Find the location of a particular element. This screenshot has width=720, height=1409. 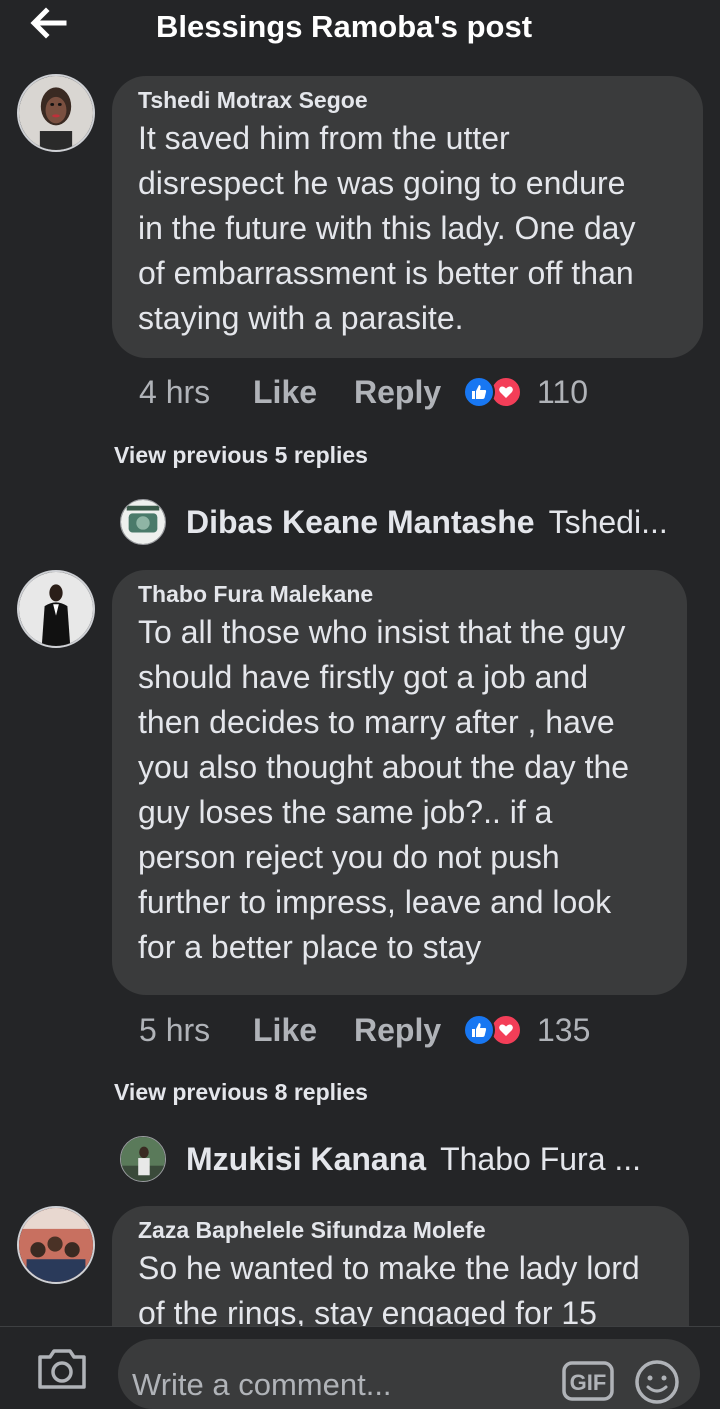

comment-line: in the future with this lady. One day is located at coordinates (387, 228).